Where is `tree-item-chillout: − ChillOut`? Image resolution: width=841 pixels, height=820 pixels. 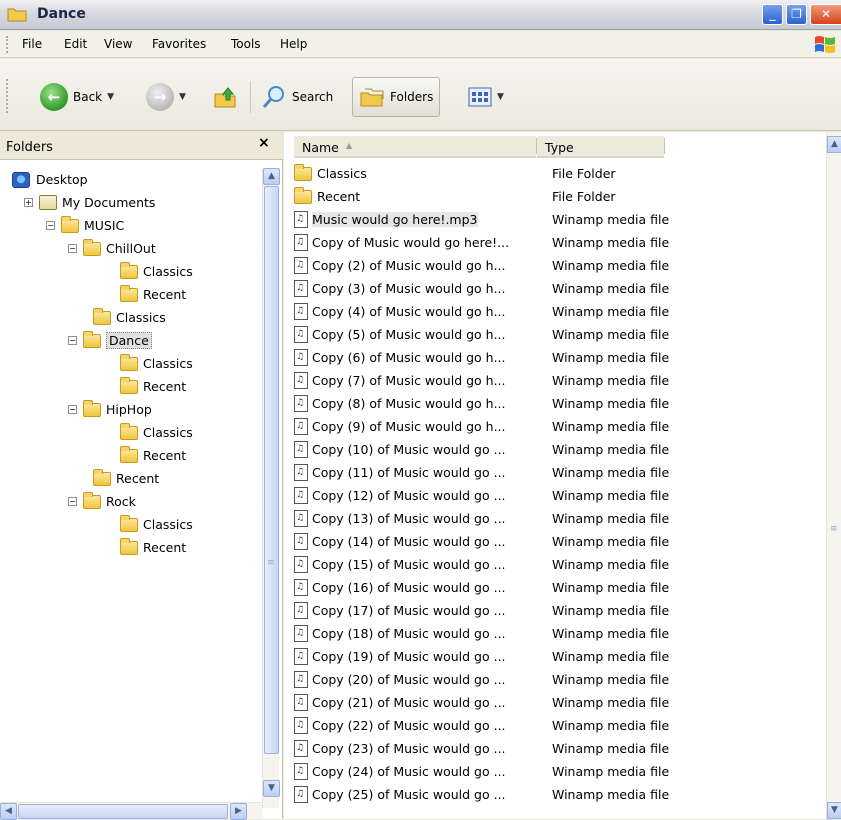
tree-item-chillout: − ChillOut is located at coordinates (112, 248).